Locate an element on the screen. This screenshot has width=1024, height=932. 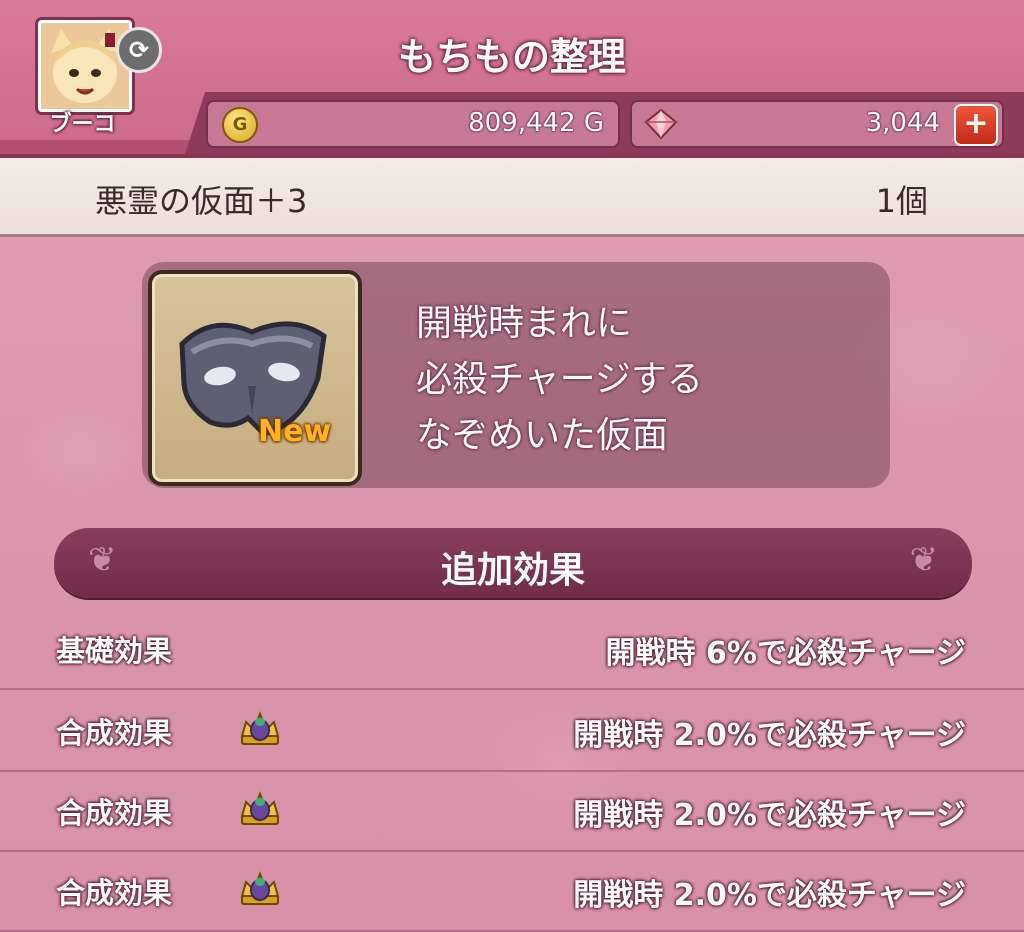
add-gems-button: + is located at coordinates (976, 125).